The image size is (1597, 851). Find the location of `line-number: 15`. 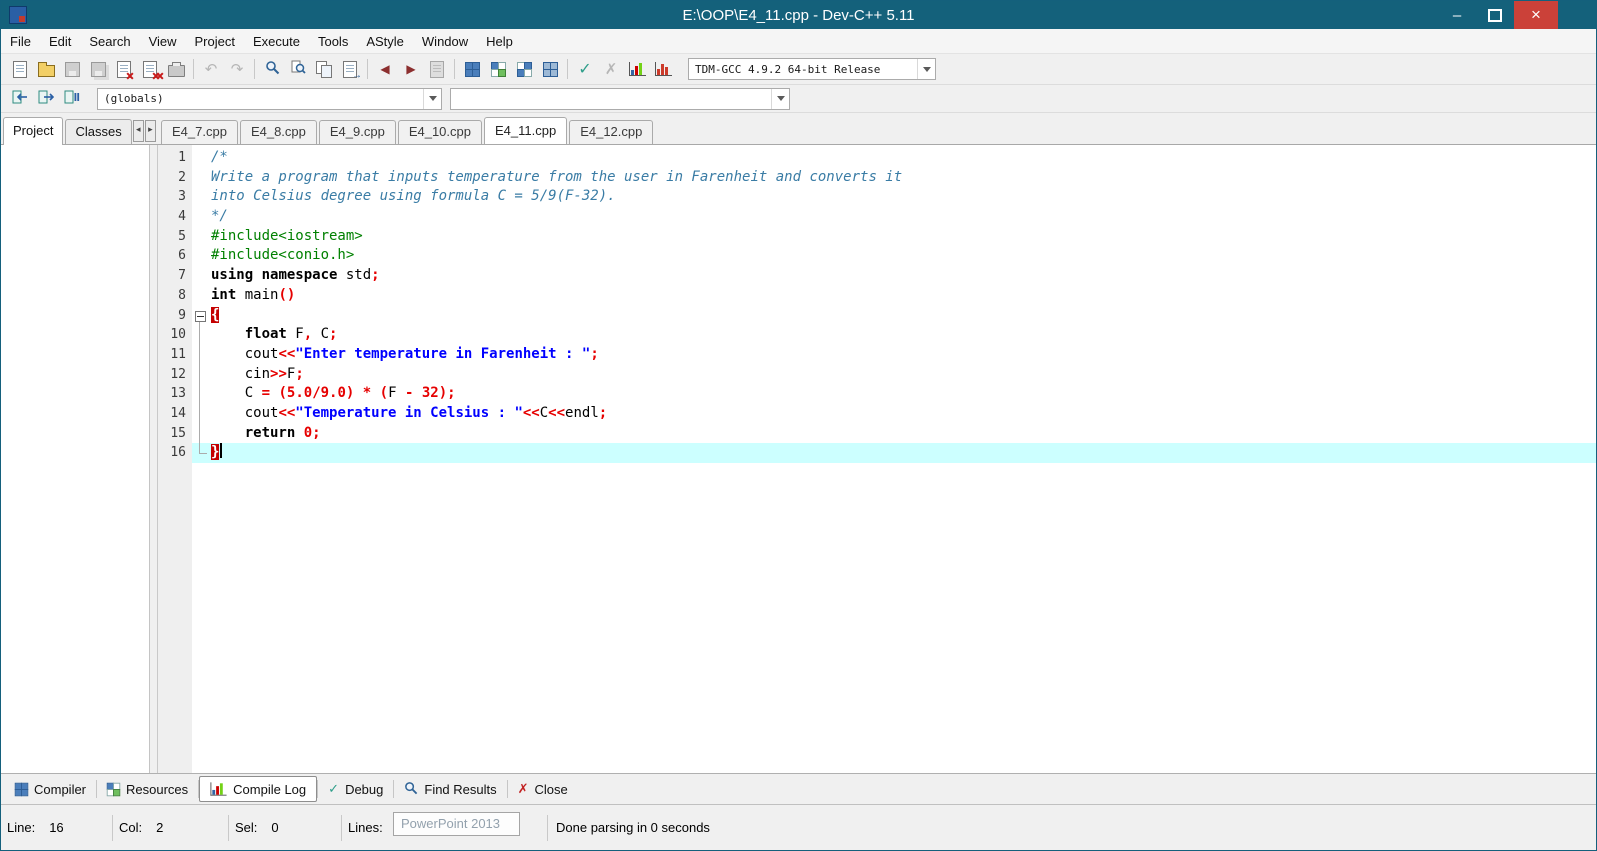

line-number: 15 is located at coordinates (175, 433).